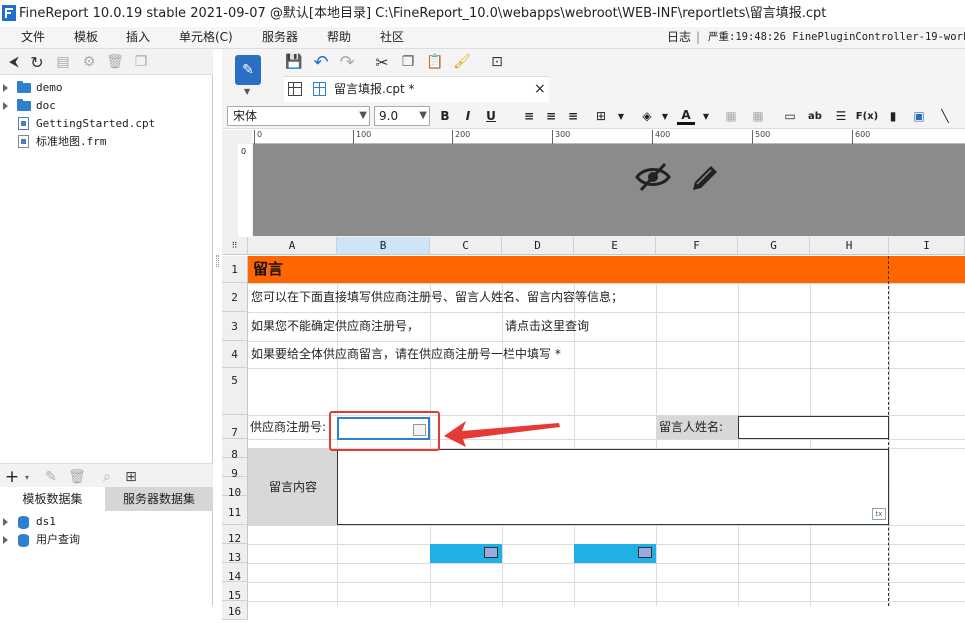  I want to click on paste-icon: 📋, so click(435, 62).